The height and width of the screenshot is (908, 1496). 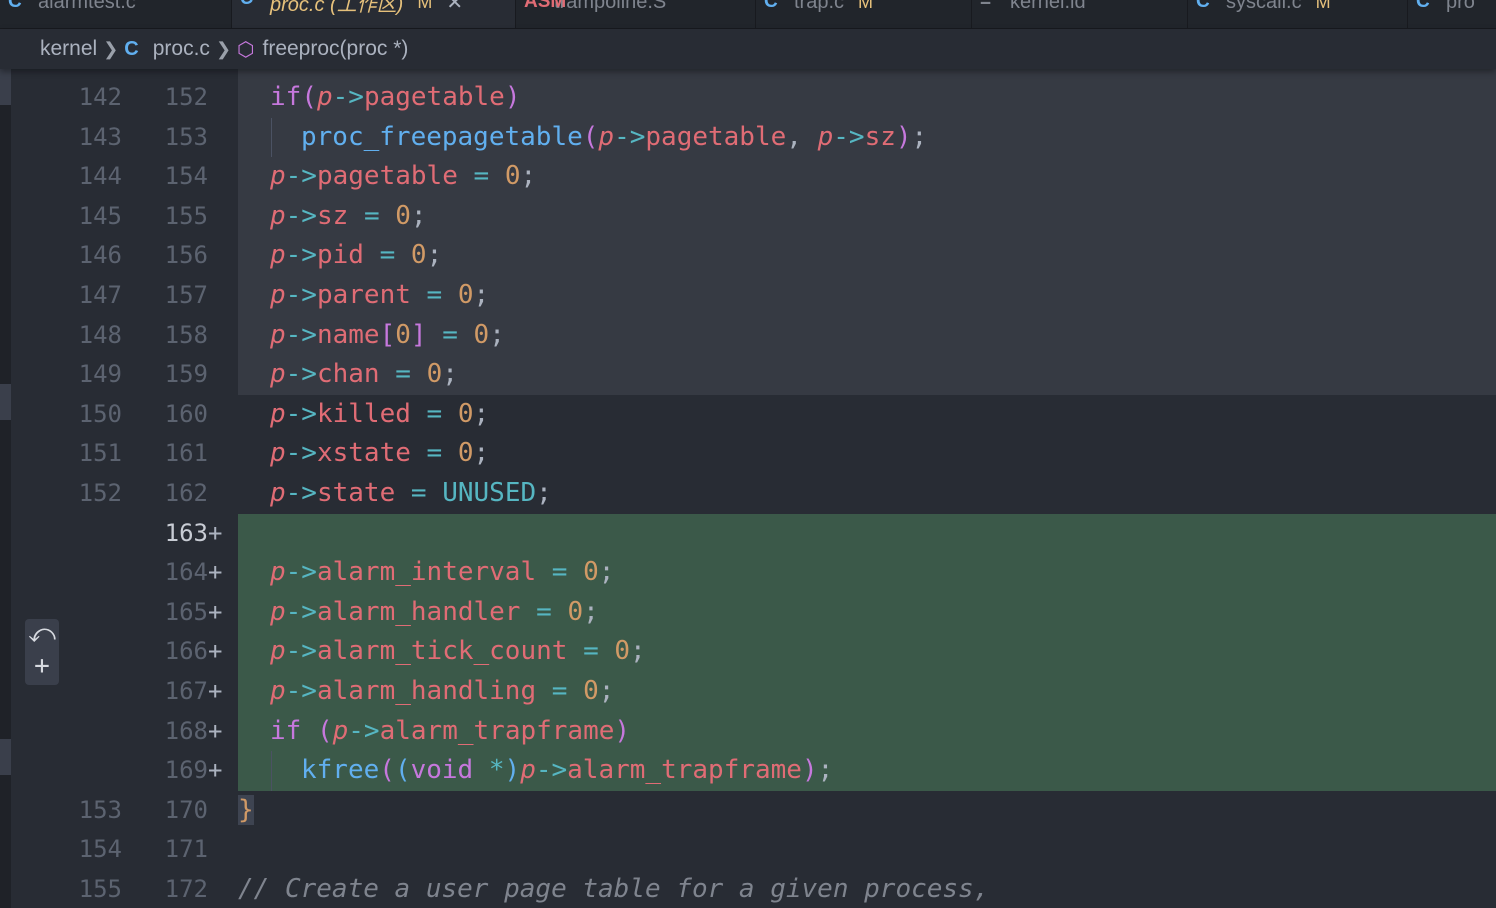 I want to click on old-line-number: 154, so click(x=100, y=849).